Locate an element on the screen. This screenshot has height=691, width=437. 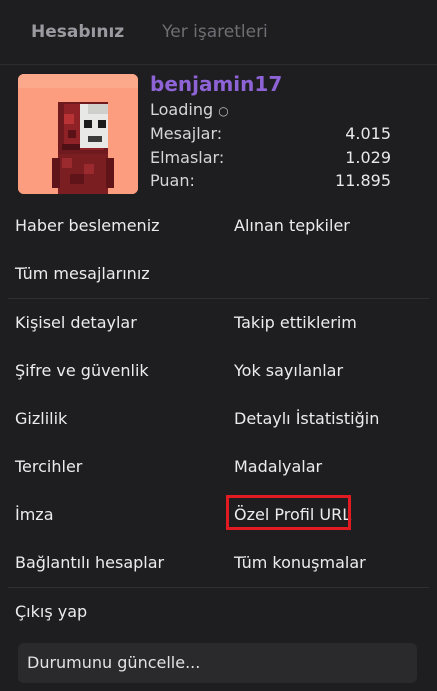
menu-item-all-posts: Tüm mesajlarınız is located at coordinates (82, 274).